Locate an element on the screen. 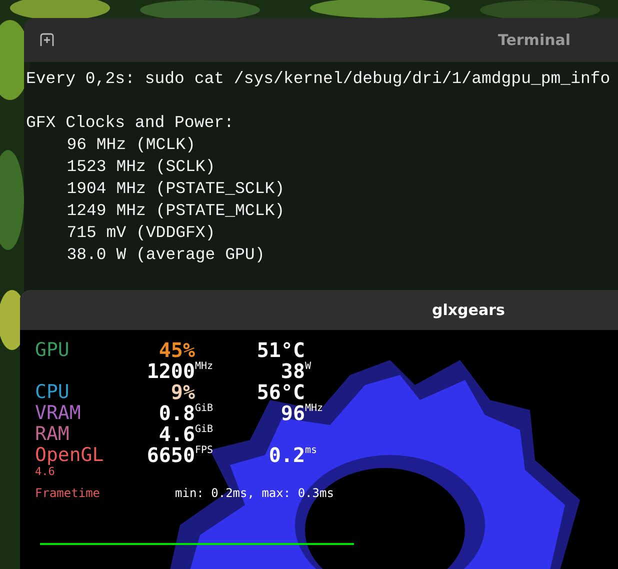 The image size is (618, 569). hud-value: 45% is located at coordinates (176, 350).